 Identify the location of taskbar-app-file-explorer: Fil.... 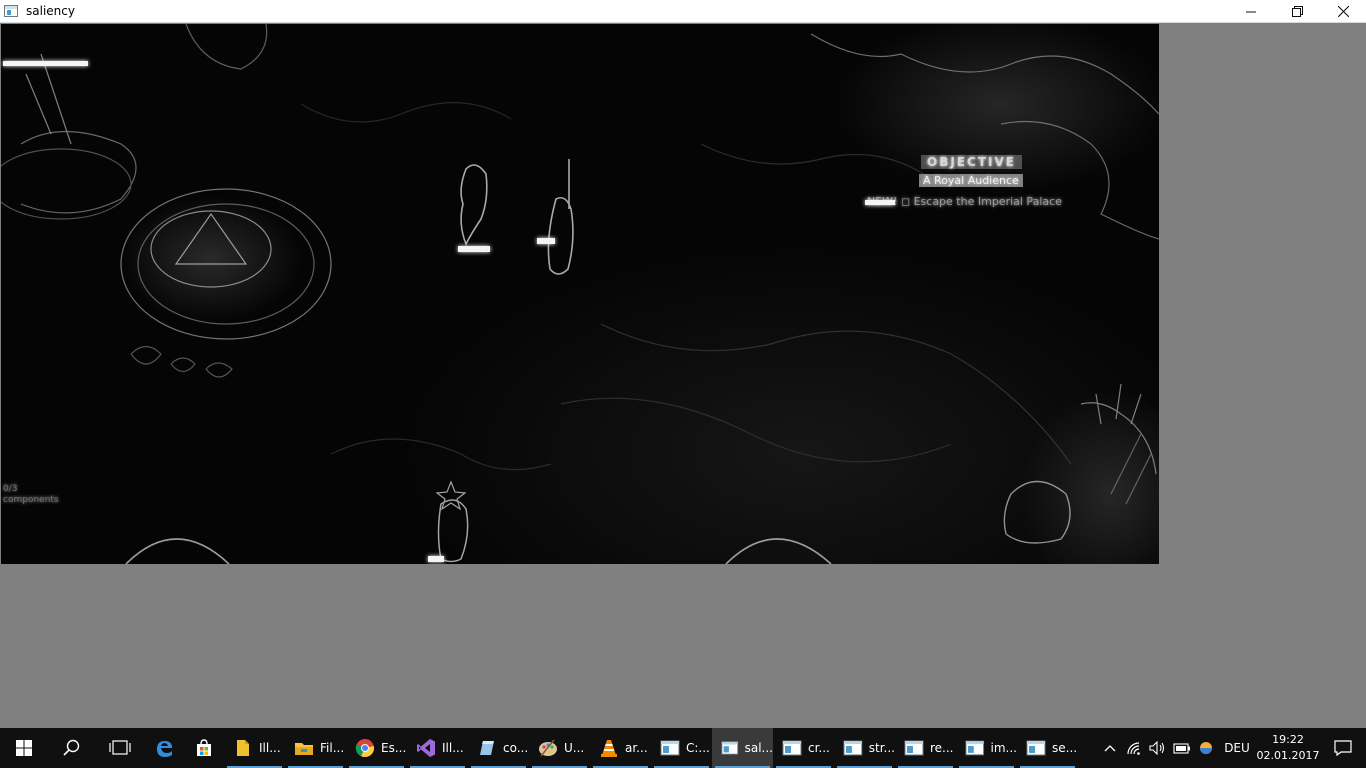
(315, 748).